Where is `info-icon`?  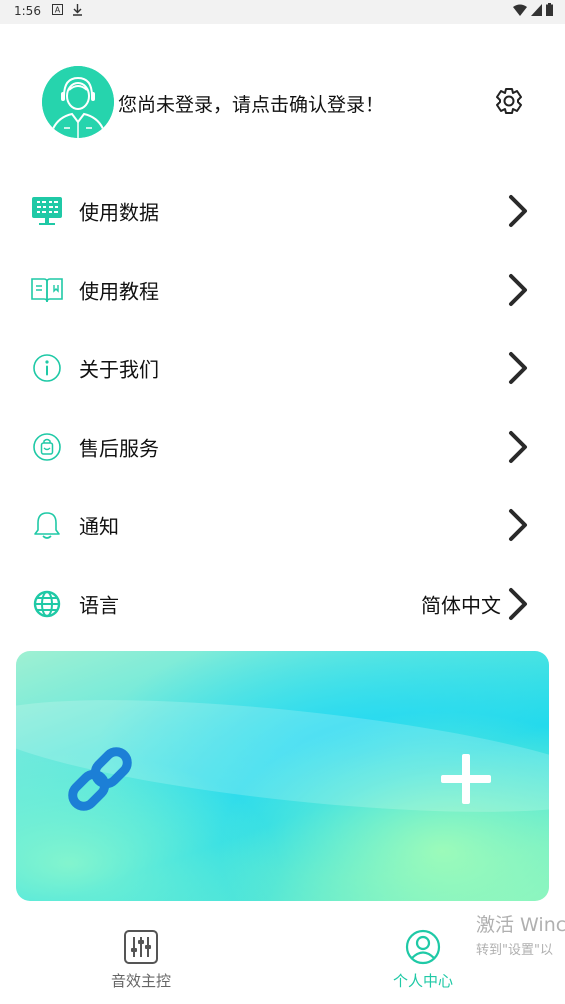 info-icon is located at coordinates (47, 368).